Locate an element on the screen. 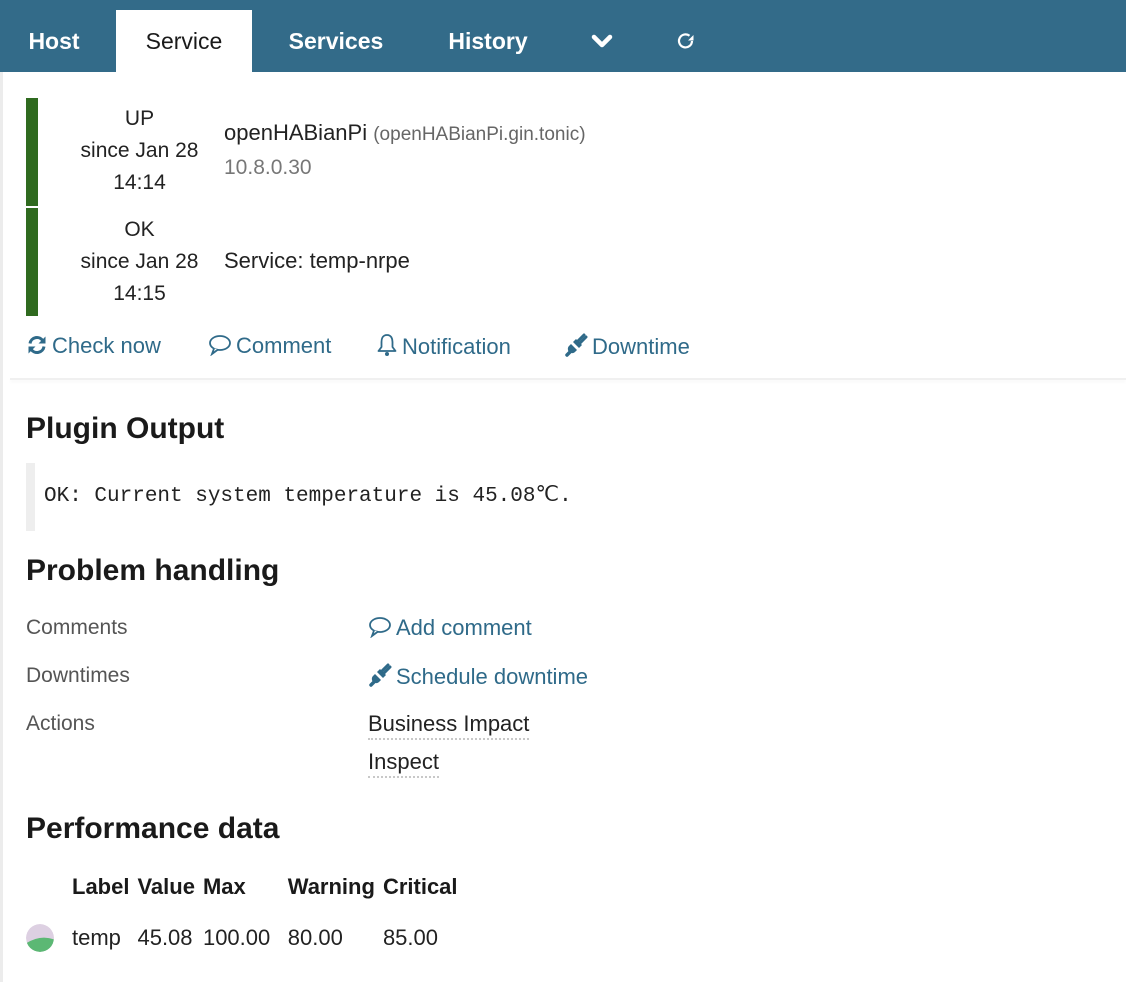  host-fqdn: (openHABianPi.gin.tonic) is located at coordinates (479, 134).